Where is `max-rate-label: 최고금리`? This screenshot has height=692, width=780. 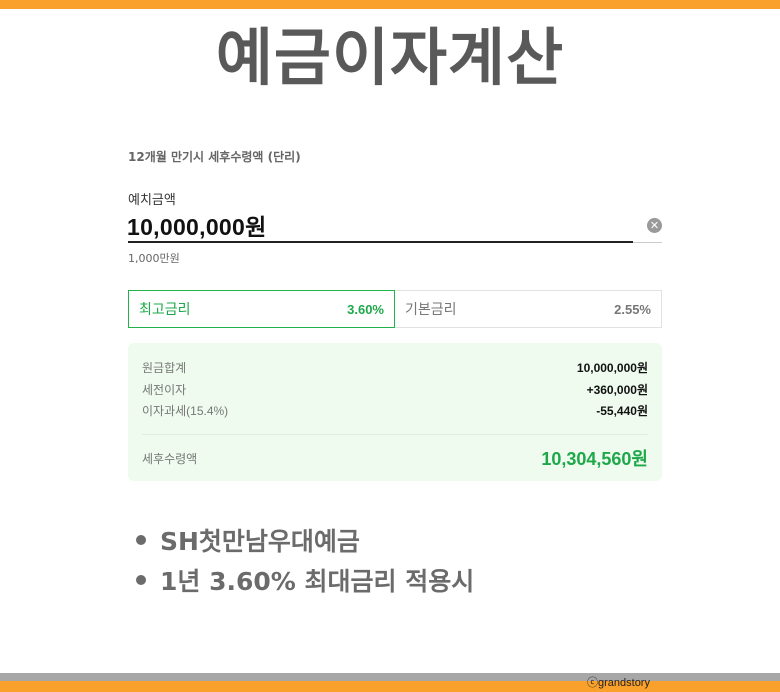 max-rate-label: 최고금리 is located at coordinates (165, 309).